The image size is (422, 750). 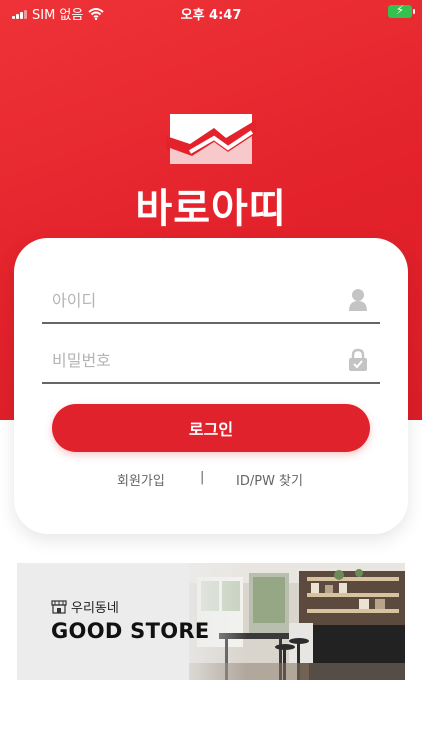 I want to click on password-field, so click(x=211, y=362).